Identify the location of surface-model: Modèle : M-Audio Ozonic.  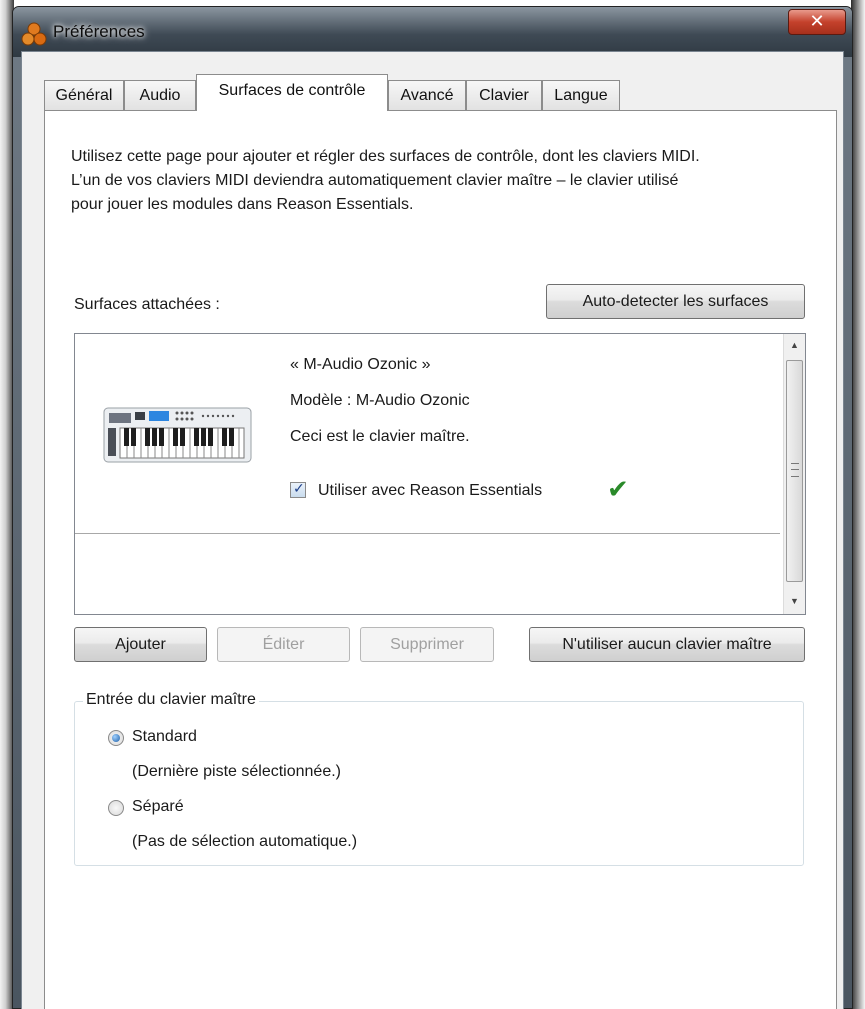
(380, 400).